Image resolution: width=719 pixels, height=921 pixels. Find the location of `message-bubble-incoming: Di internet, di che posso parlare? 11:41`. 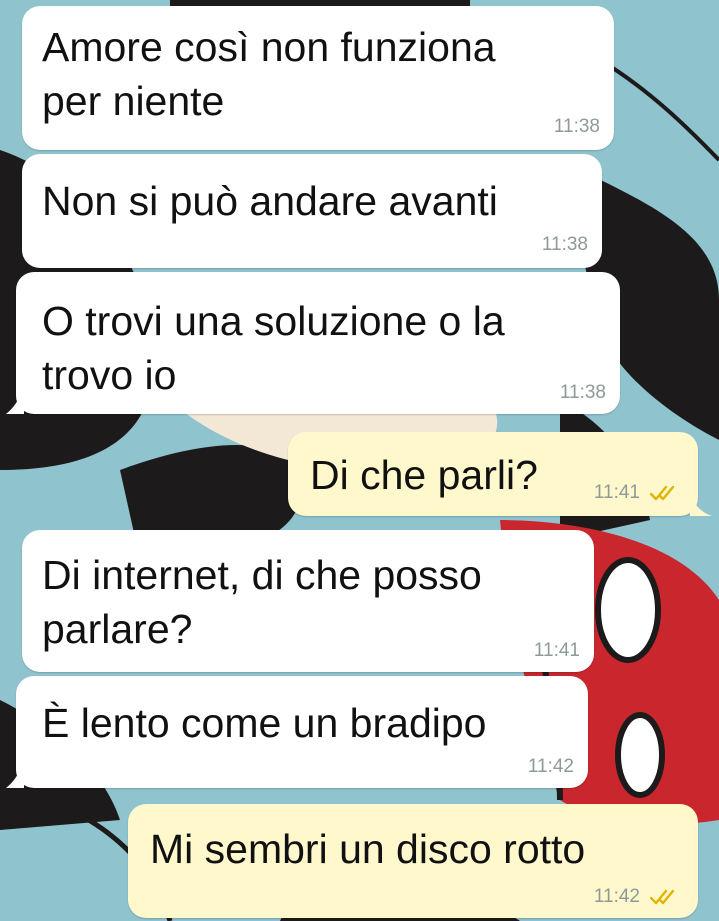

message-bubble-incoming: Di internet, di che posso parlare? 11:41 is located at coordinates (308, 601).